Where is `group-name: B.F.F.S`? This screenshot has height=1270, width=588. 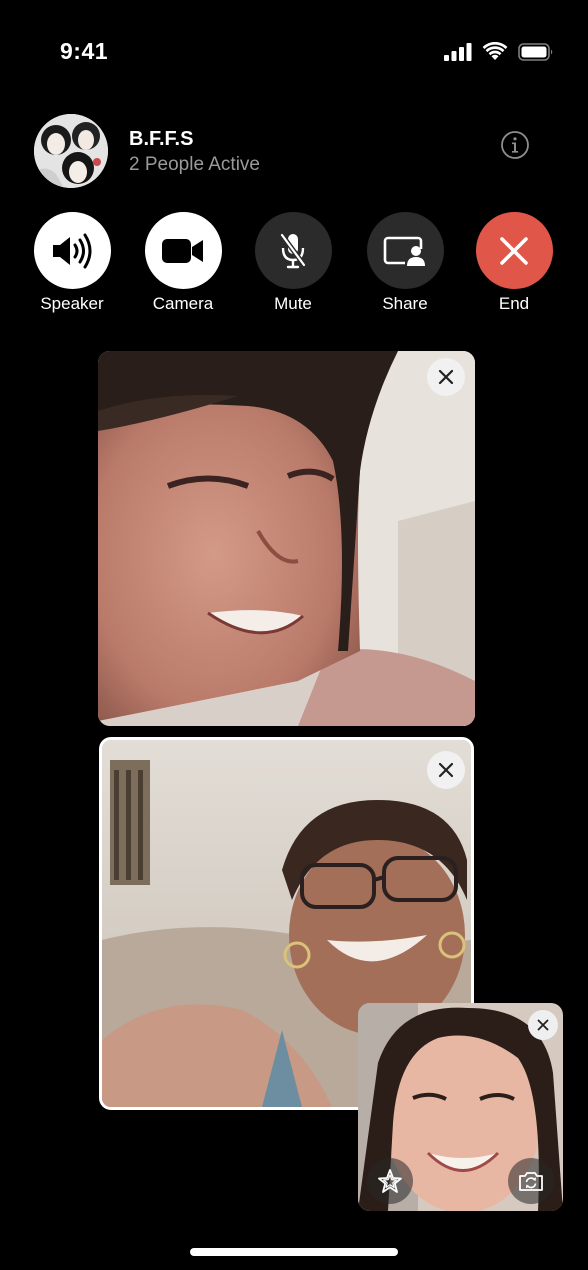 group-name: B.F.F.S is located at coordinates (161, 139).